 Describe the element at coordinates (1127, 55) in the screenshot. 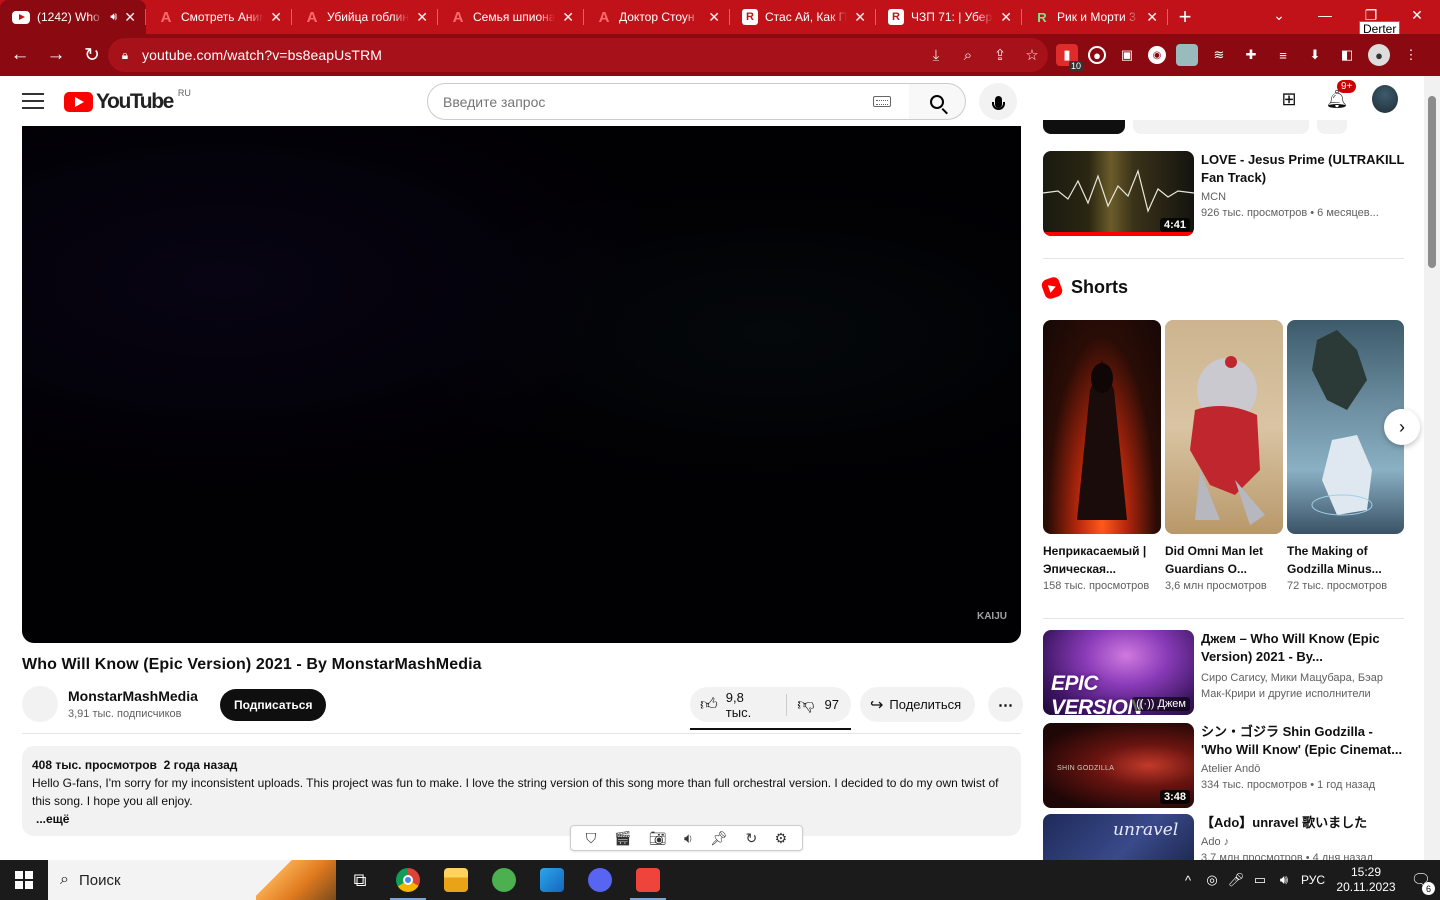

I see `picture-in-picture-icon: ▣` at that location.